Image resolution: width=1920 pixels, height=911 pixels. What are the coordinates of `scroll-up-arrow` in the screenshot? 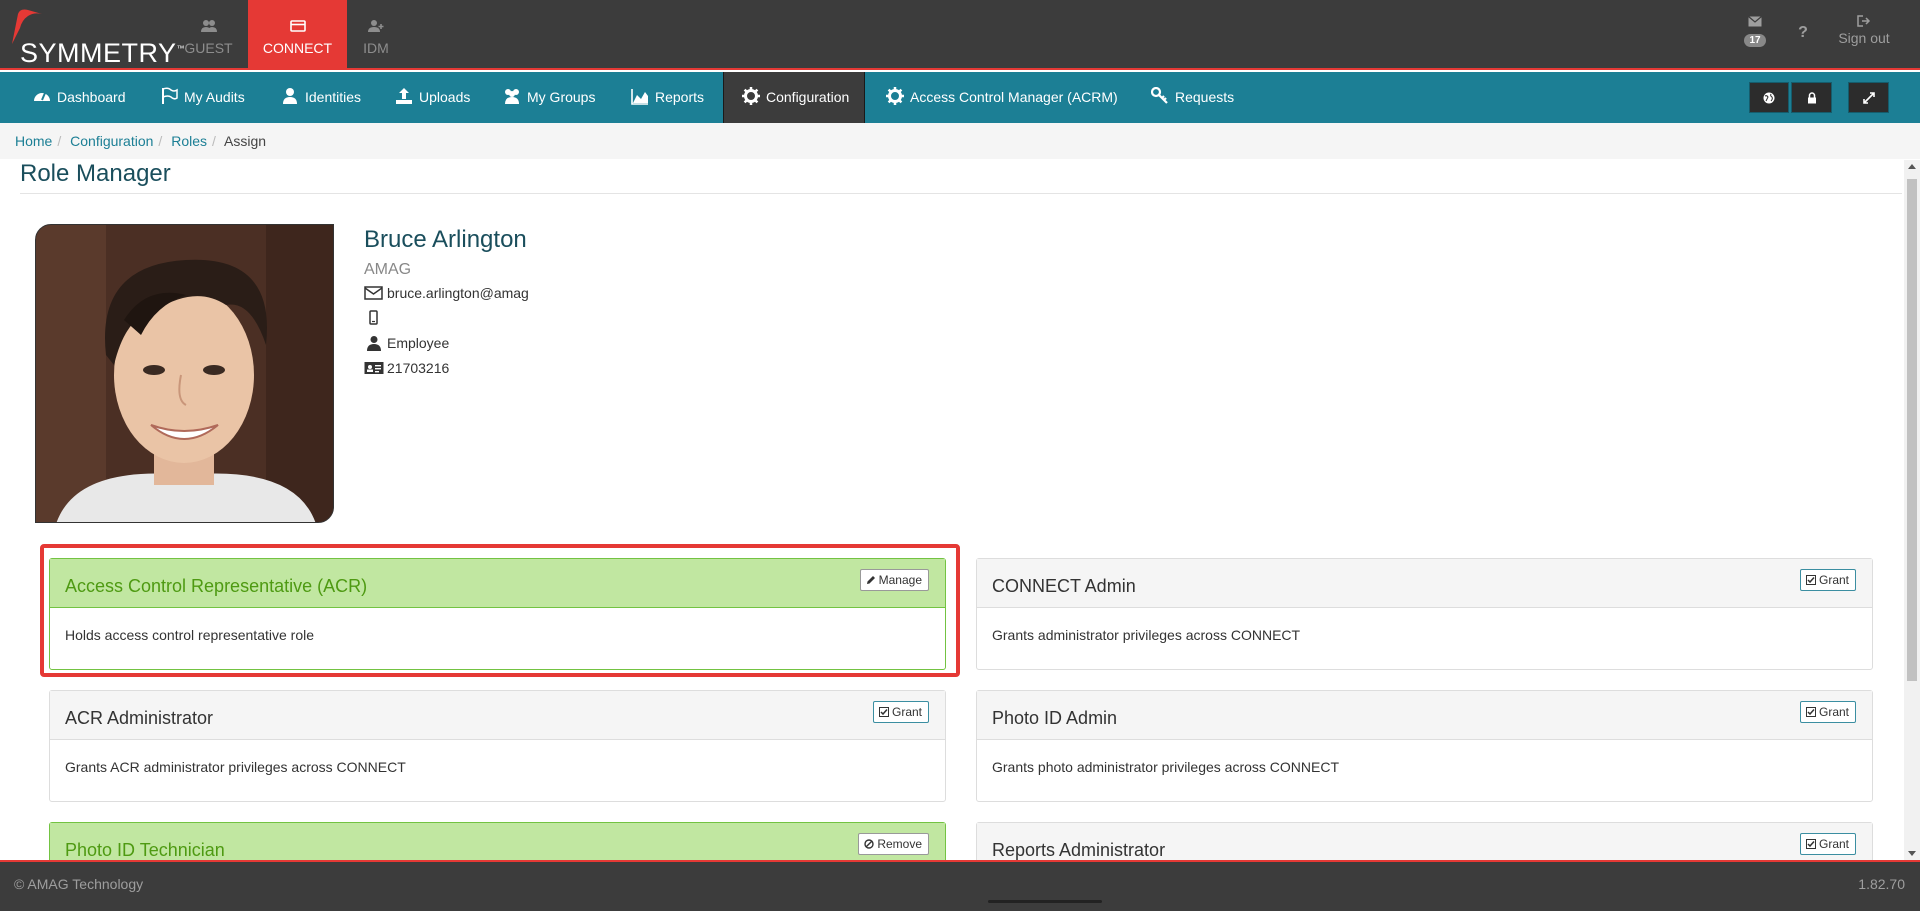 It's located at (1912, 166).